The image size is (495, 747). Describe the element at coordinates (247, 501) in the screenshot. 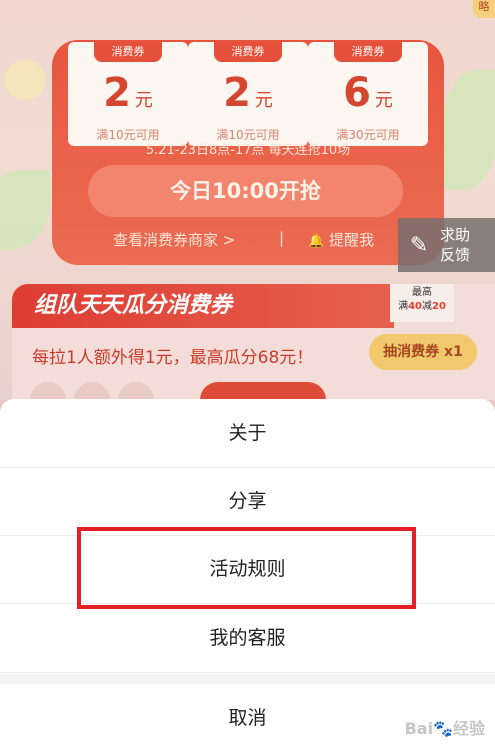

I see `menu-item-share: 分享` at that location.